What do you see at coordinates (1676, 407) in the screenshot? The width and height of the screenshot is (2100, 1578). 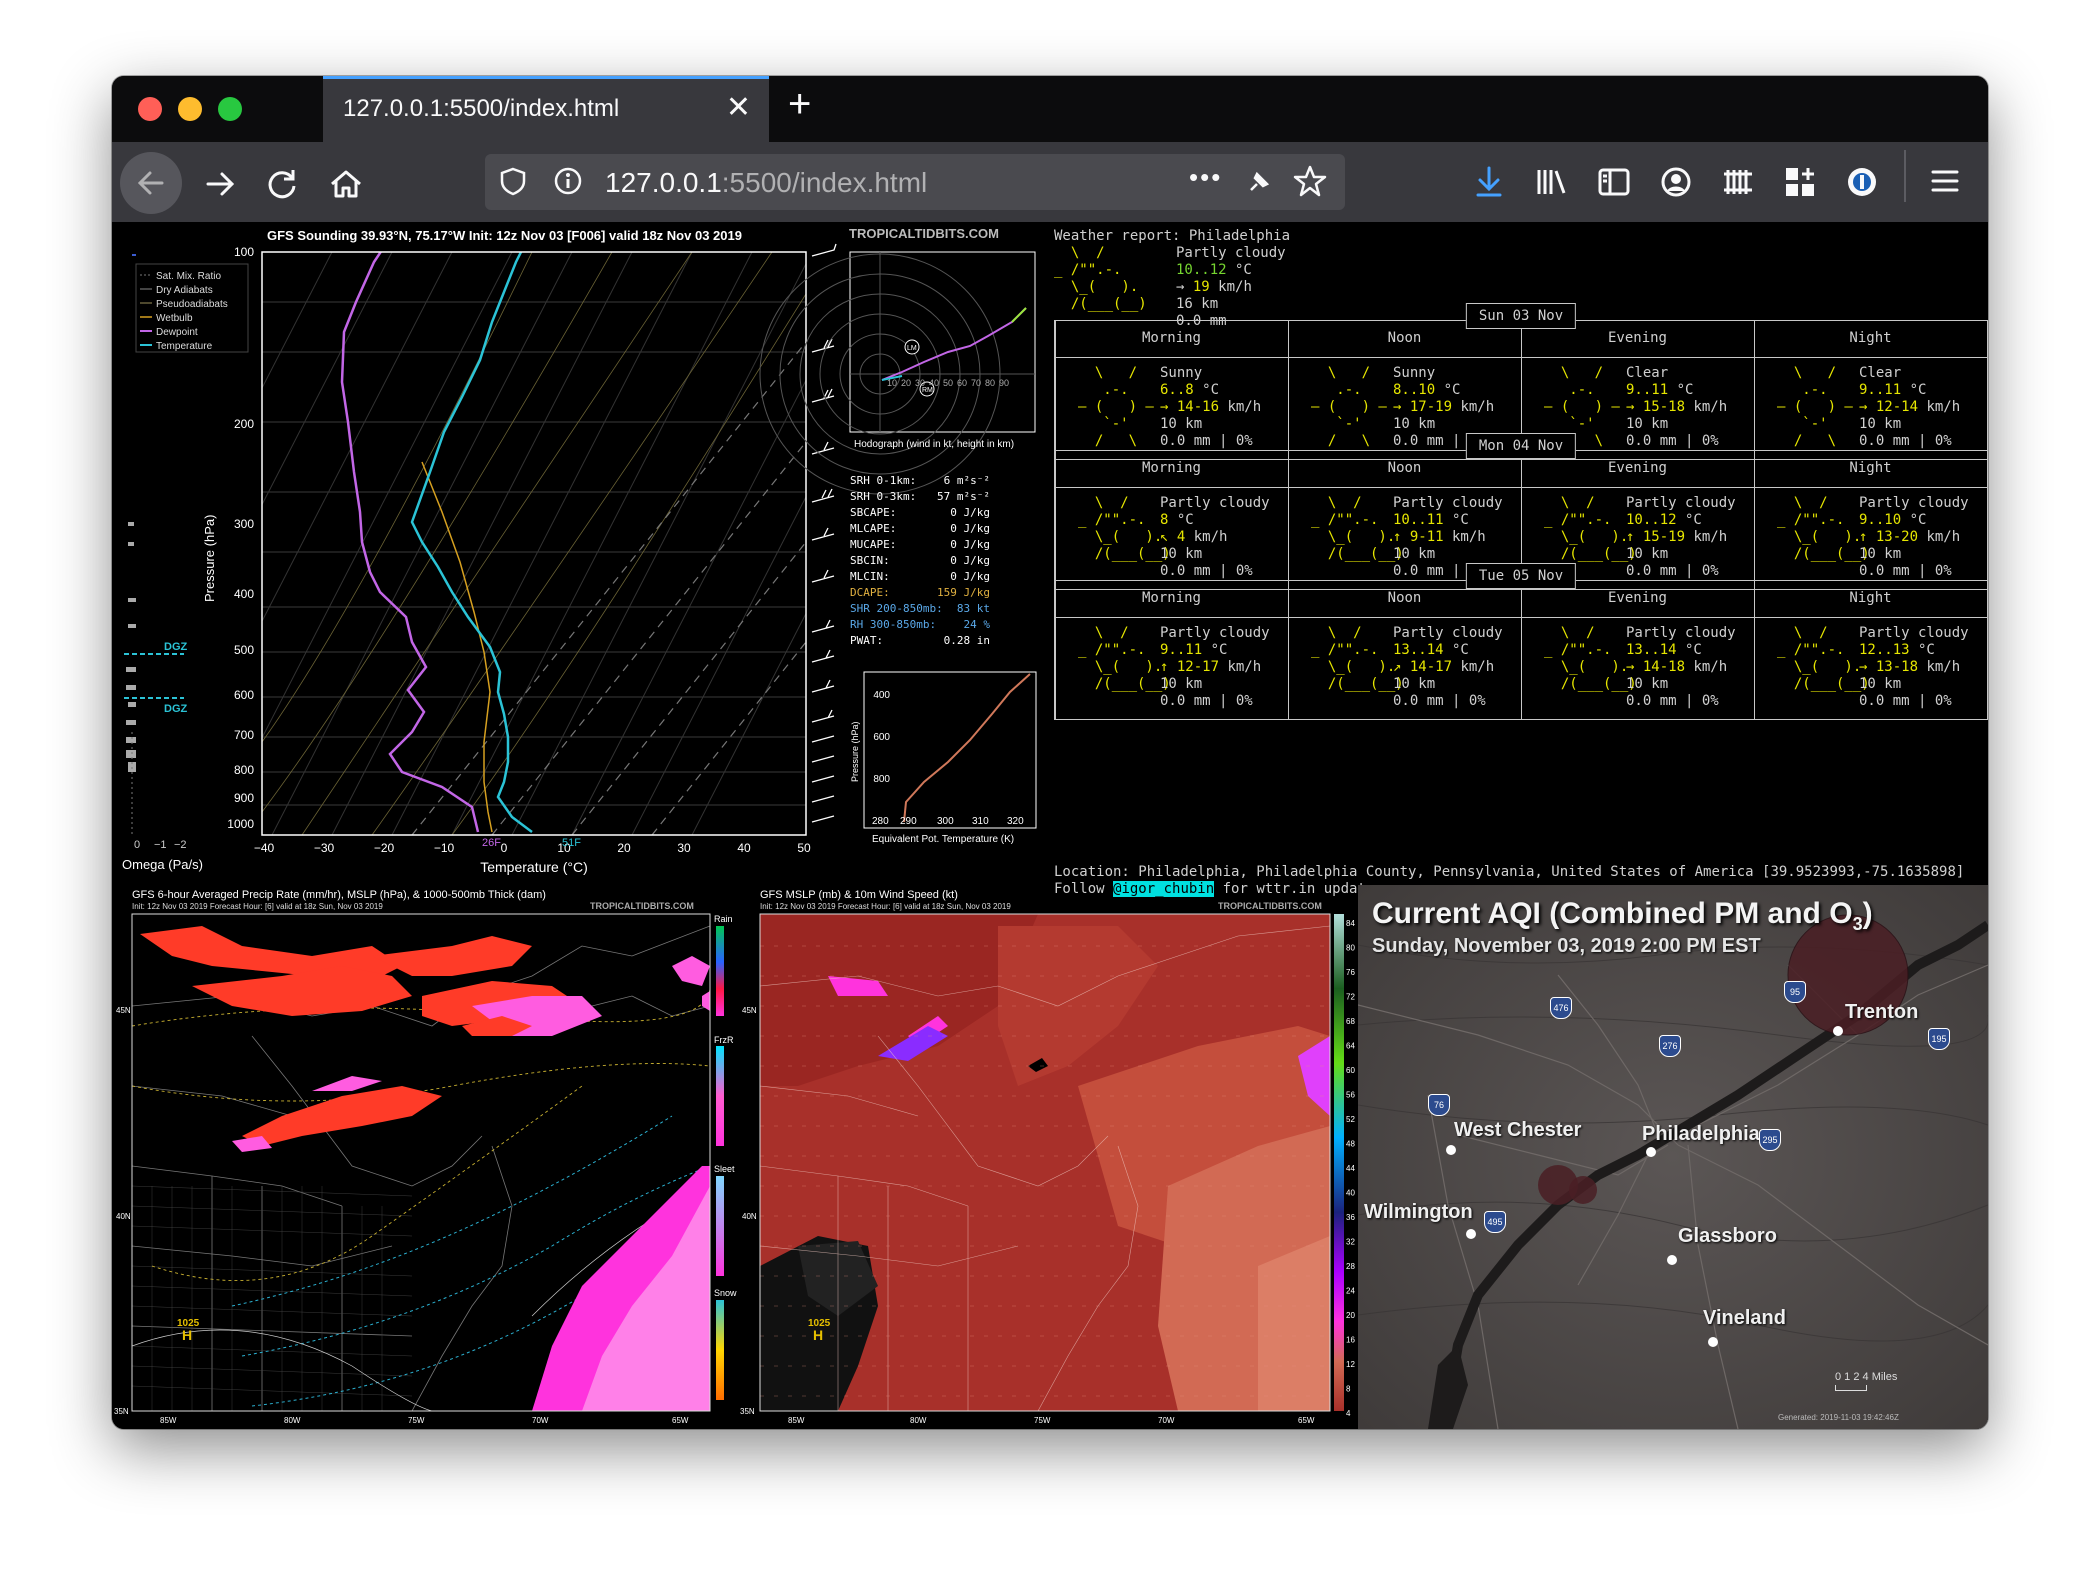 I see `period-wind-row: → 15-18 km/h` at bounding box center [1676, 407].